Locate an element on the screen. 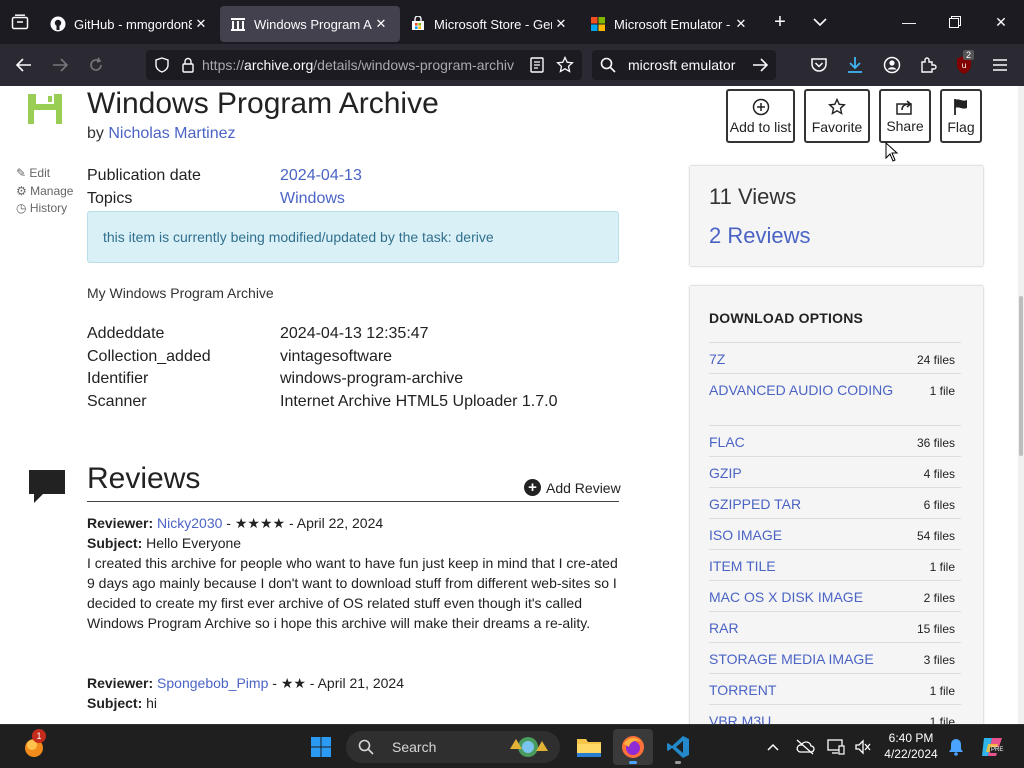 The height and width of the screenshot is (768, 1024). author-link: Nicholas Martinez is located at coordinates (171, 133).